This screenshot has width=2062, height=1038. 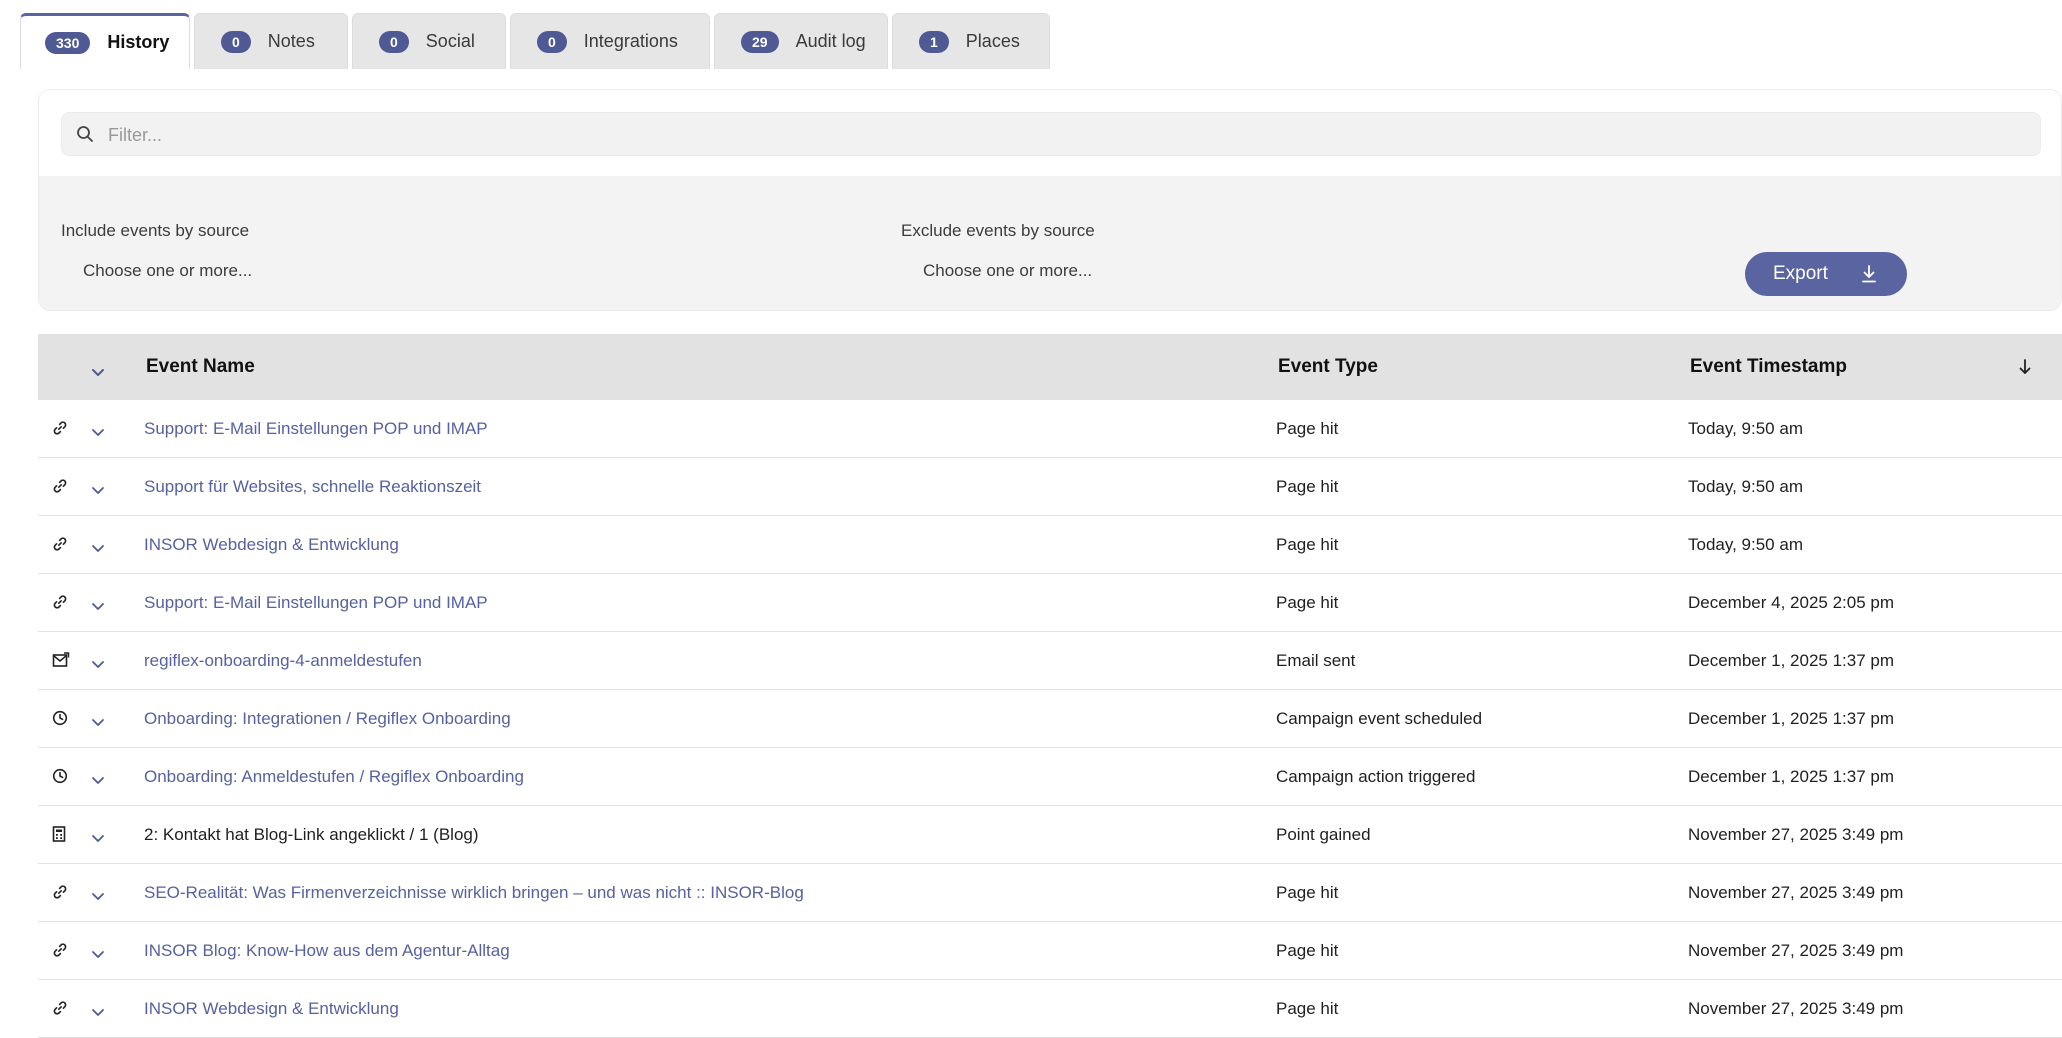 I want to click on tab-count-badge: 1, so click(x=934, y=41).